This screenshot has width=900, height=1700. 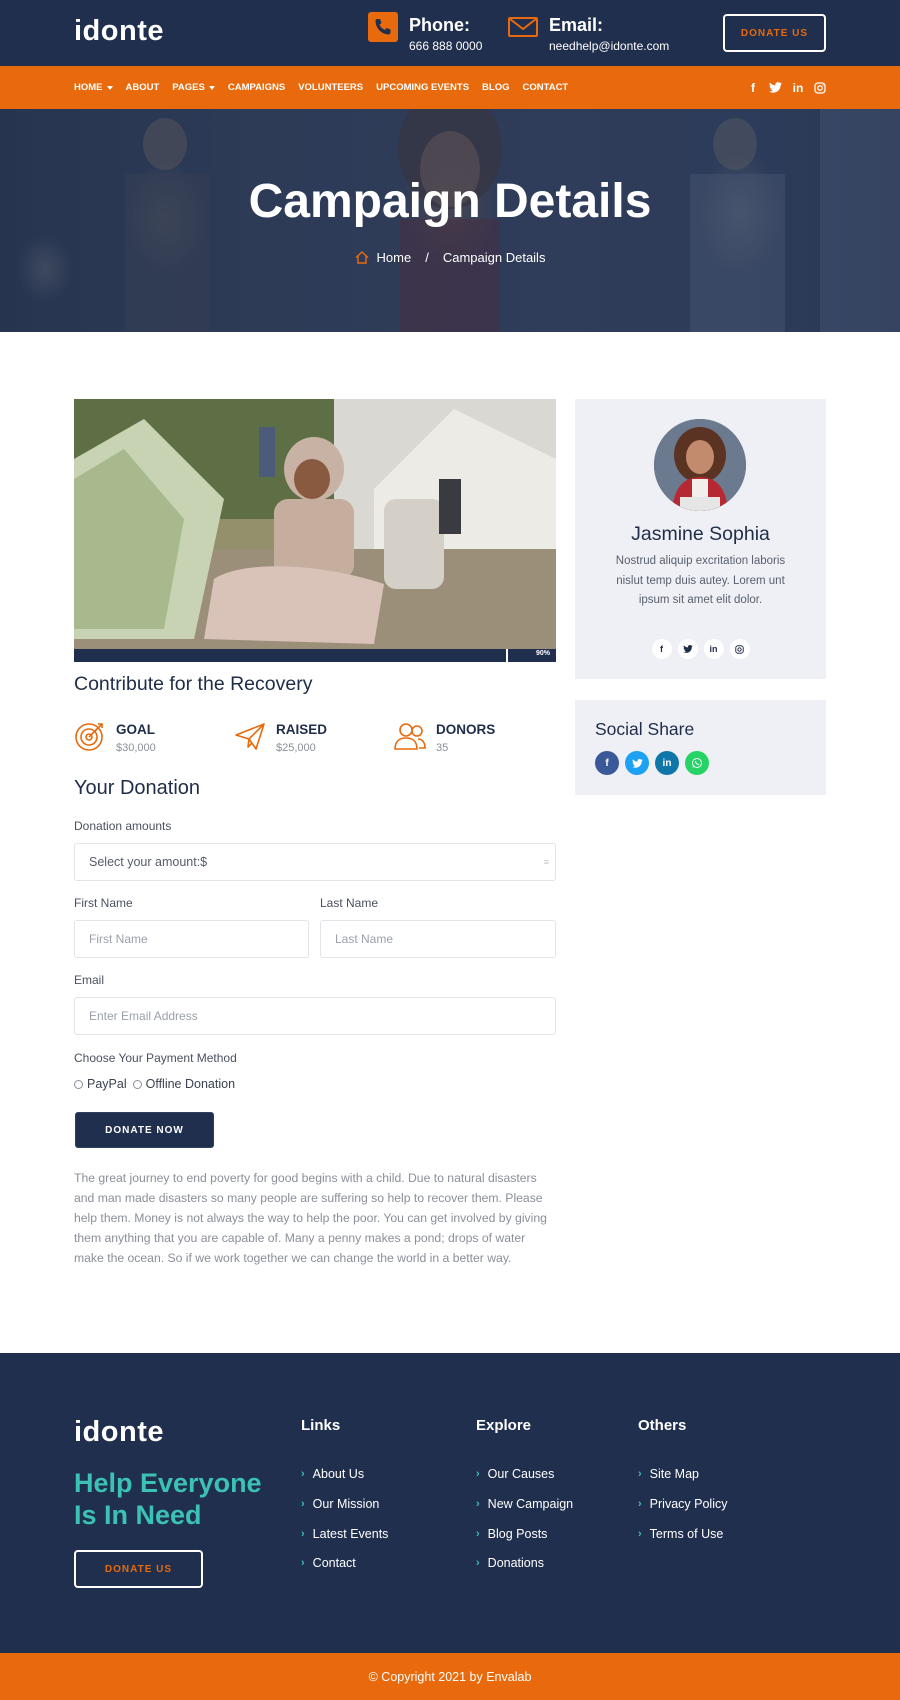 I want to click on footer-link-about-us: › About Us, so click(x=332, y=1474).